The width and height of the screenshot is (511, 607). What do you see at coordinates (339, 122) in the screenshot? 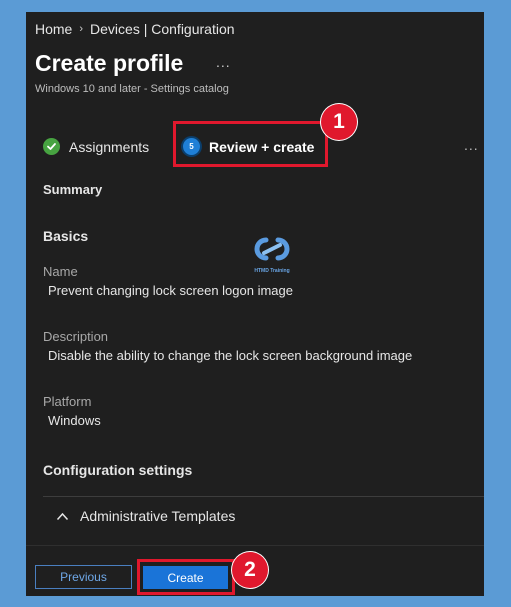
I see `callout-badge-1: 1` at bounding box center [339, 122].